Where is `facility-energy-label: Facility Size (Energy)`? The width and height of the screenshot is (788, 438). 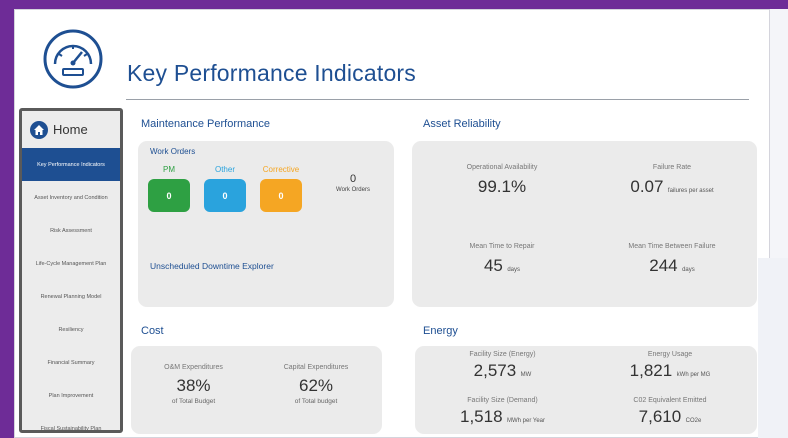
facility-energy-label: Facility Size (Energy) is located at coordinates (502, 354).